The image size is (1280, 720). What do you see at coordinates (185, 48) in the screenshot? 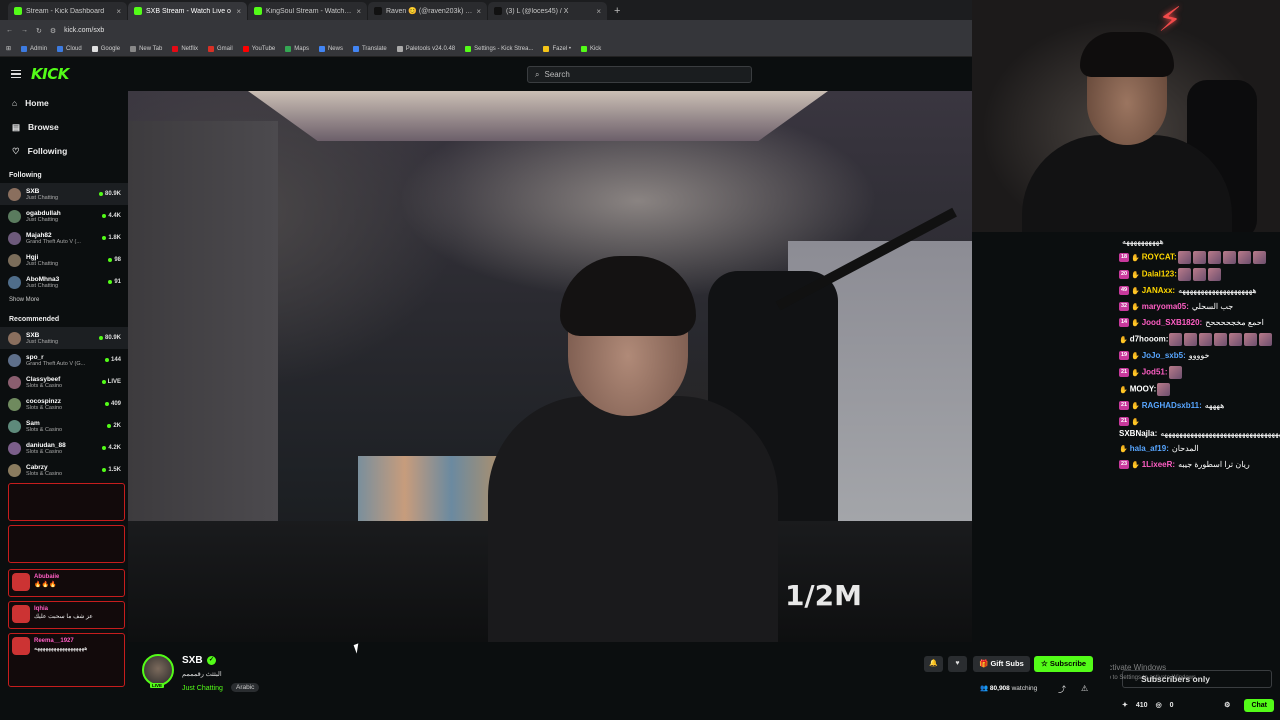
I see `bookmark-item: Netflix` at bounding box center [185, 48].